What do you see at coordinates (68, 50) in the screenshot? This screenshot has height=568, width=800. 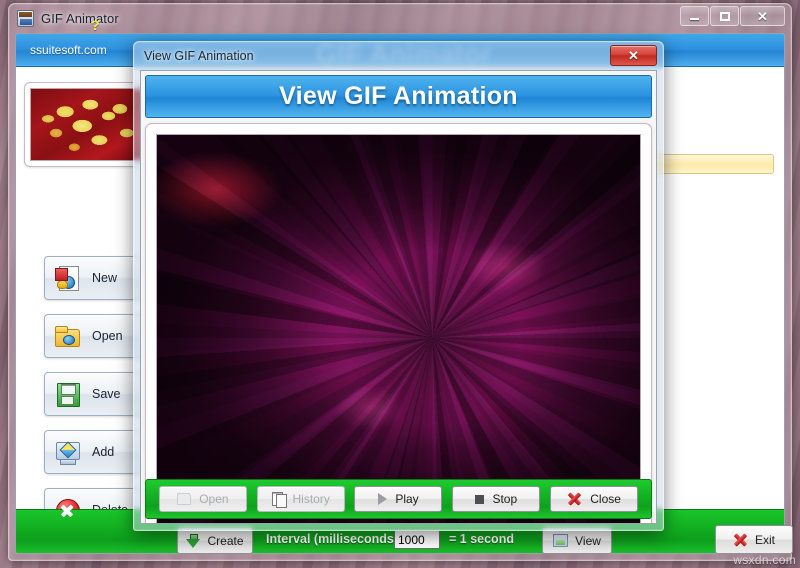 I see `brand-label: ssuitesoft.com` at bounding box center [68, 50].